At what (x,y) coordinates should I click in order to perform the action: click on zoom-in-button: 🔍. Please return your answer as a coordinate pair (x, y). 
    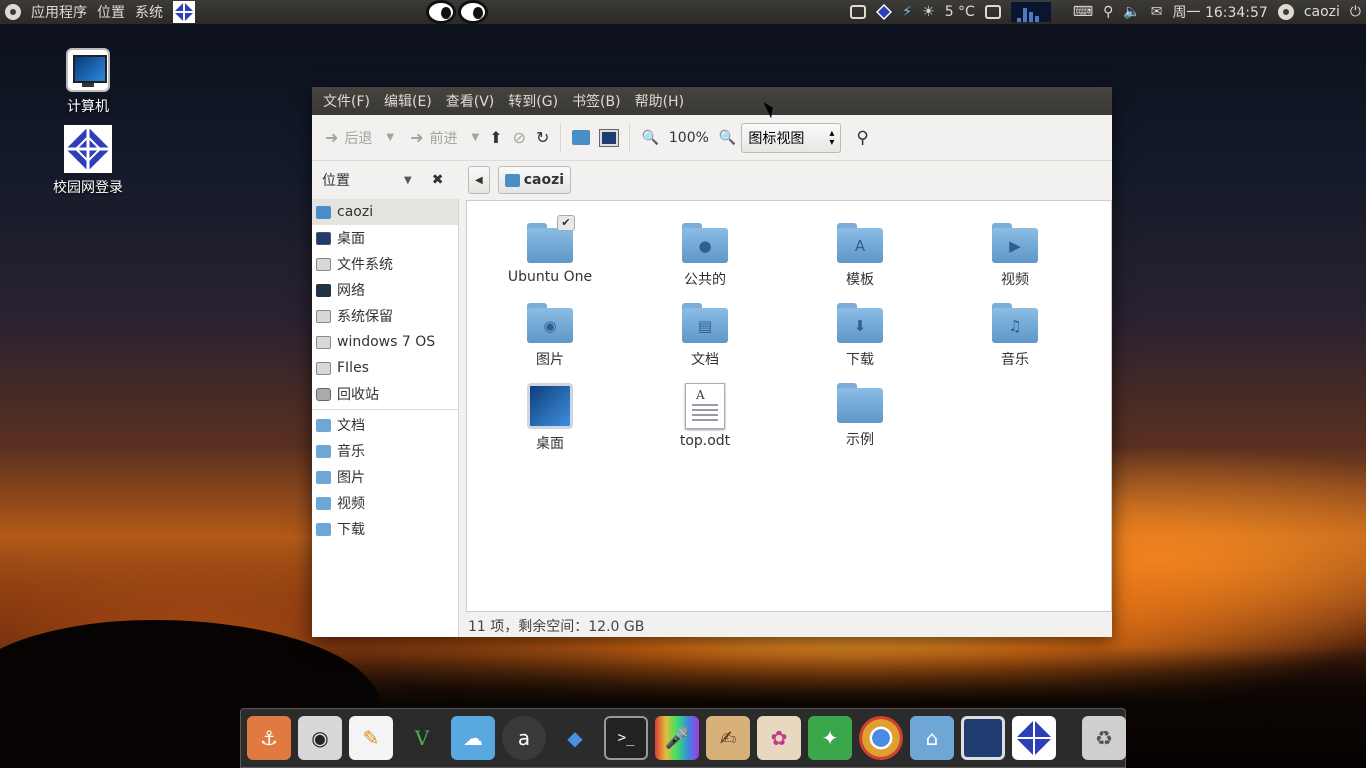
    Looking at the image, I should click on (727, 138).